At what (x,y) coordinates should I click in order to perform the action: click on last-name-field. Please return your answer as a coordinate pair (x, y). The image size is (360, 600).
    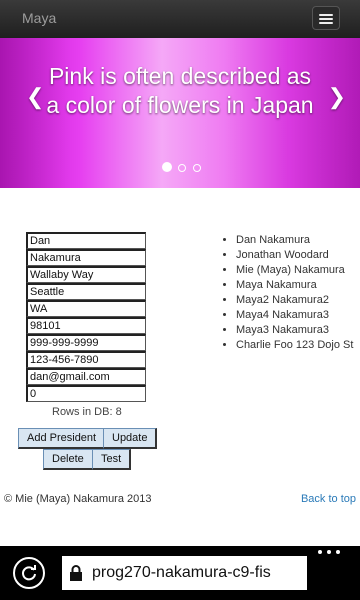
    Looking at the image, I should click on (86, 257).